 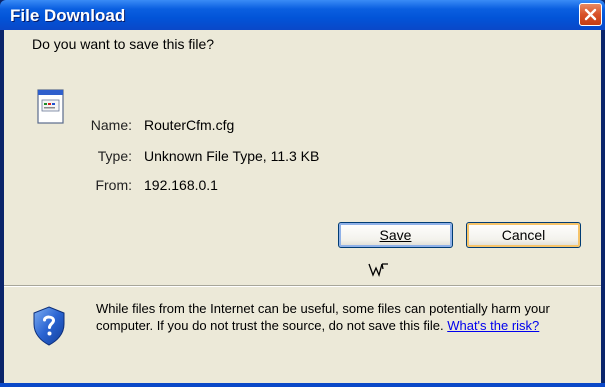 What do you see at coordinates (189, 125) in the screenshot?
I see `file-name-value: RouterCfm.cfg` at bounding box center [189, 125].